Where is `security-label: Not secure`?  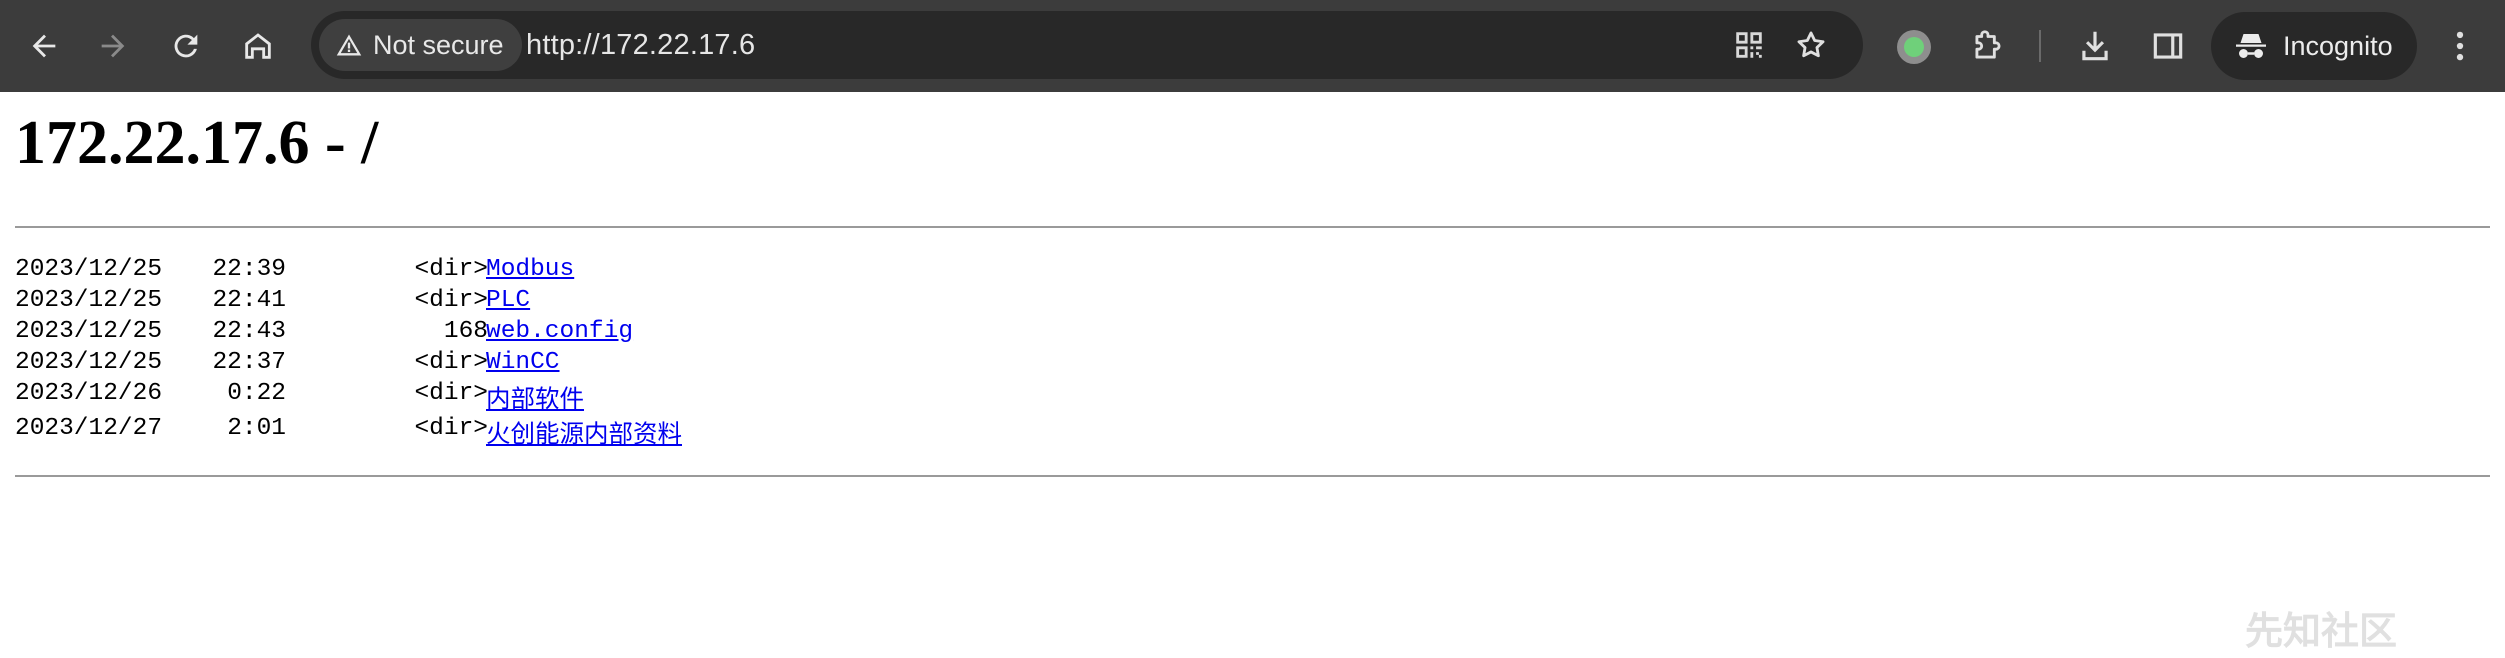
security-label: Not secure is located at coordinates (438, 44).